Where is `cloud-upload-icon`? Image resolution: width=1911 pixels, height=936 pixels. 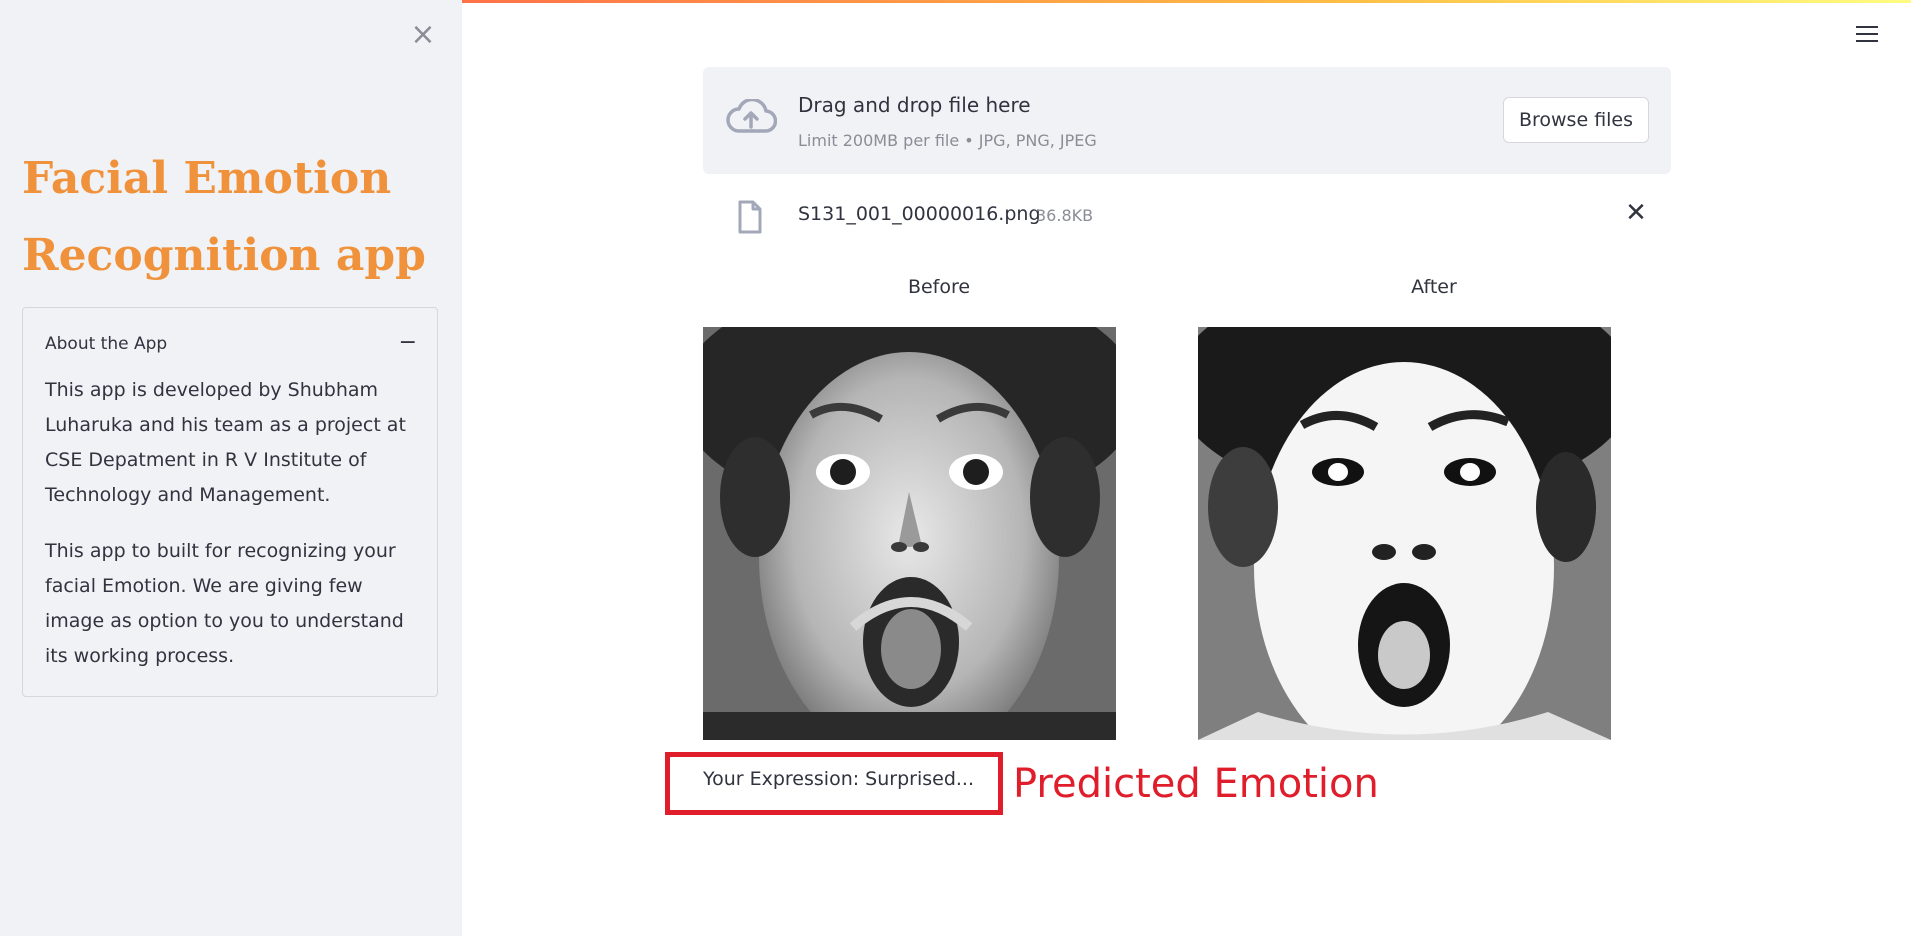
cloud-upload-icon is located at coordinates (751, 116).